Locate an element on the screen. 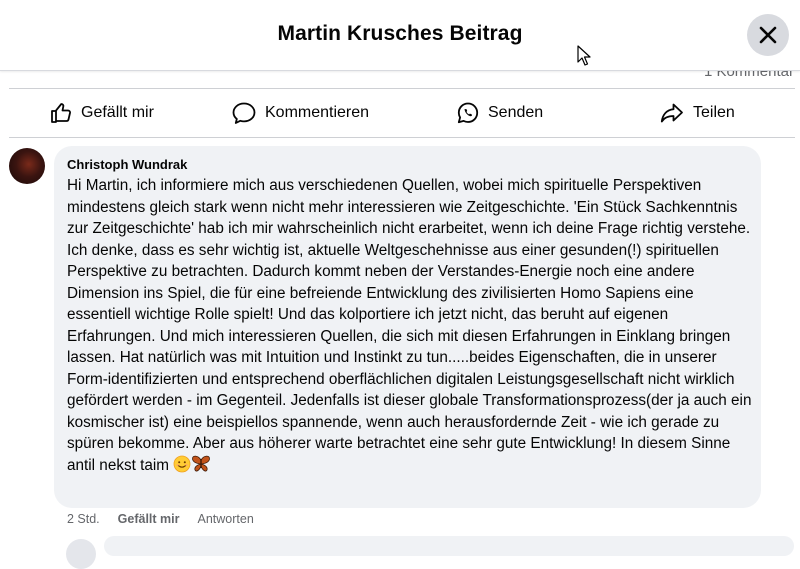 The height and width of the screenshot is (569, 800). thumbs-up-icon is located at coordinates (61, 113).